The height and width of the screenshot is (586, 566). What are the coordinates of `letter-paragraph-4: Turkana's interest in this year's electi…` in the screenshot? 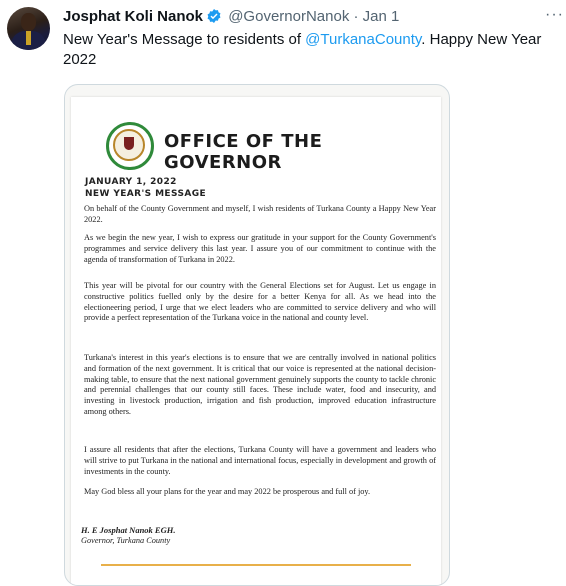 It's located at (260, 384).